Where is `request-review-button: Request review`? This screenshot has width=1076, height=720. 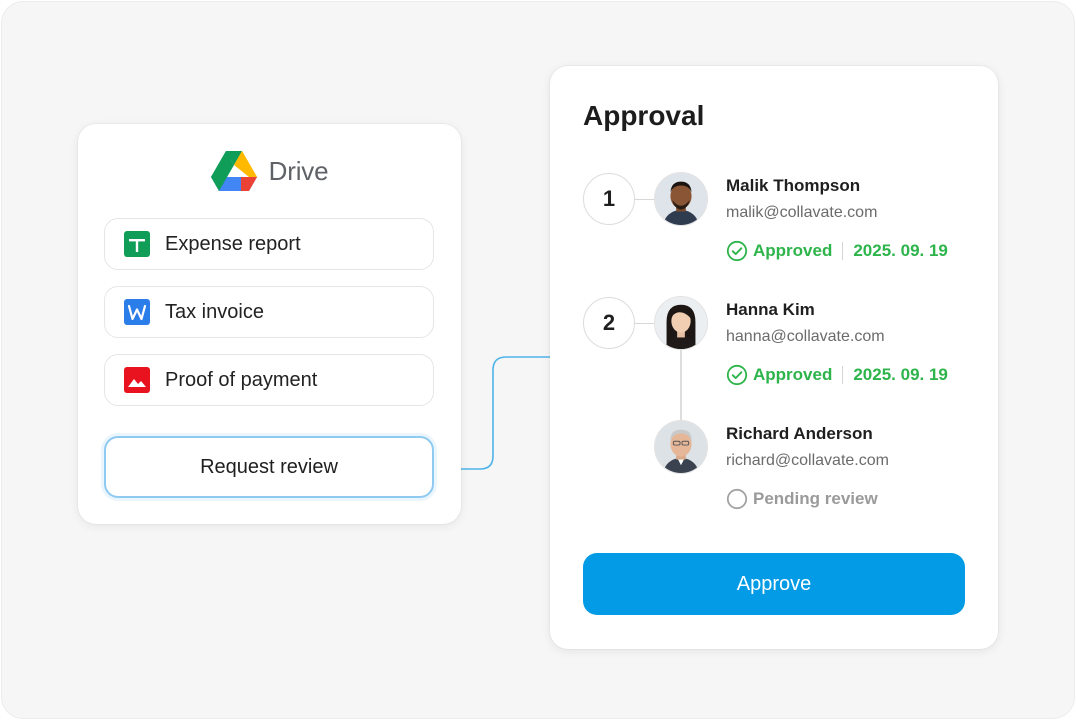 request-review-button: Request review is located at coordinates (269, 467).